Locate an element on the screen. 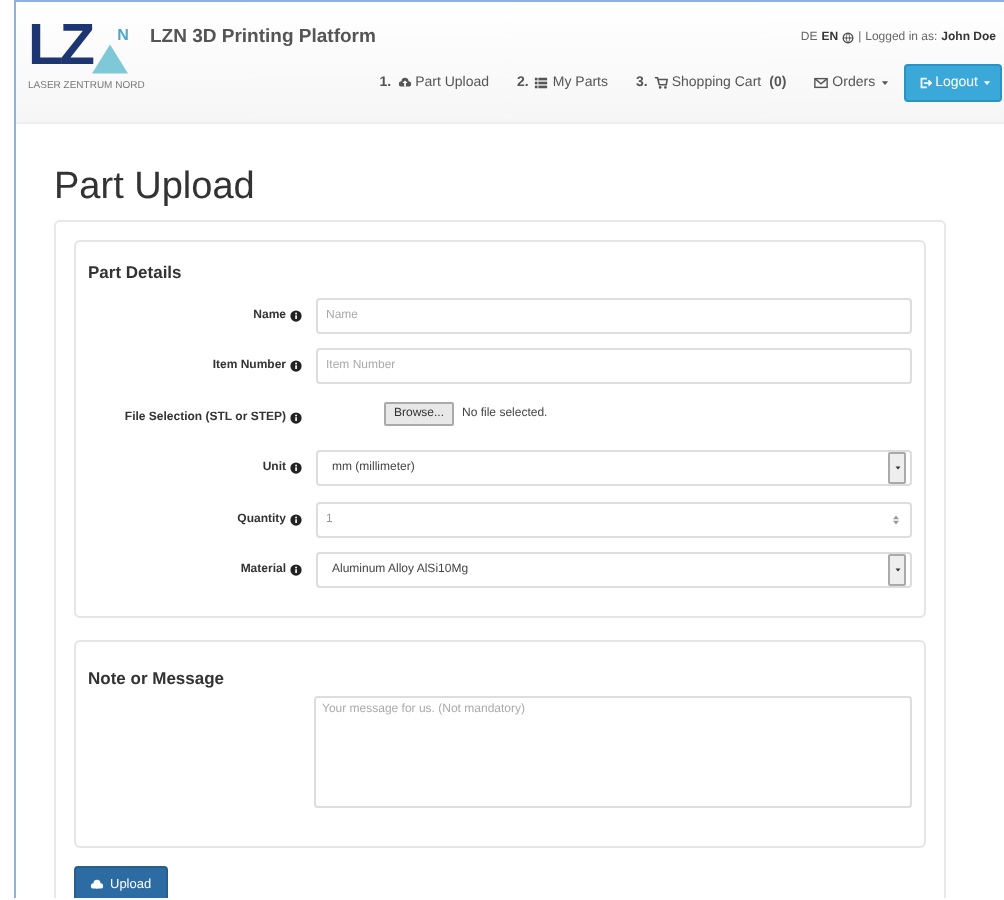 This screenshot has width=1004, height=900. logout-icon is located at coordinates (924, 83).